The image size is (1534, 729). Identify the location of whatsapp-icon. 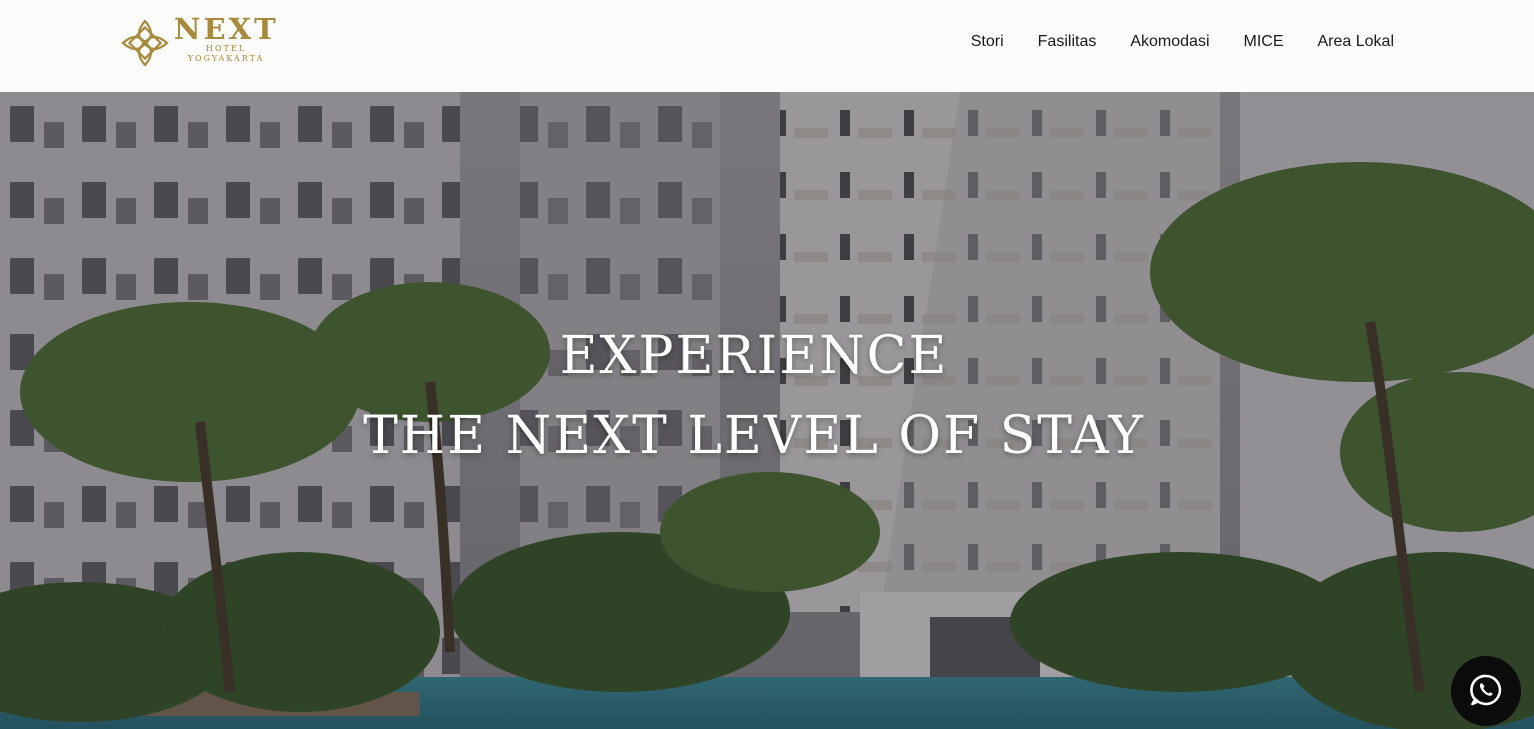
(1486, 690).